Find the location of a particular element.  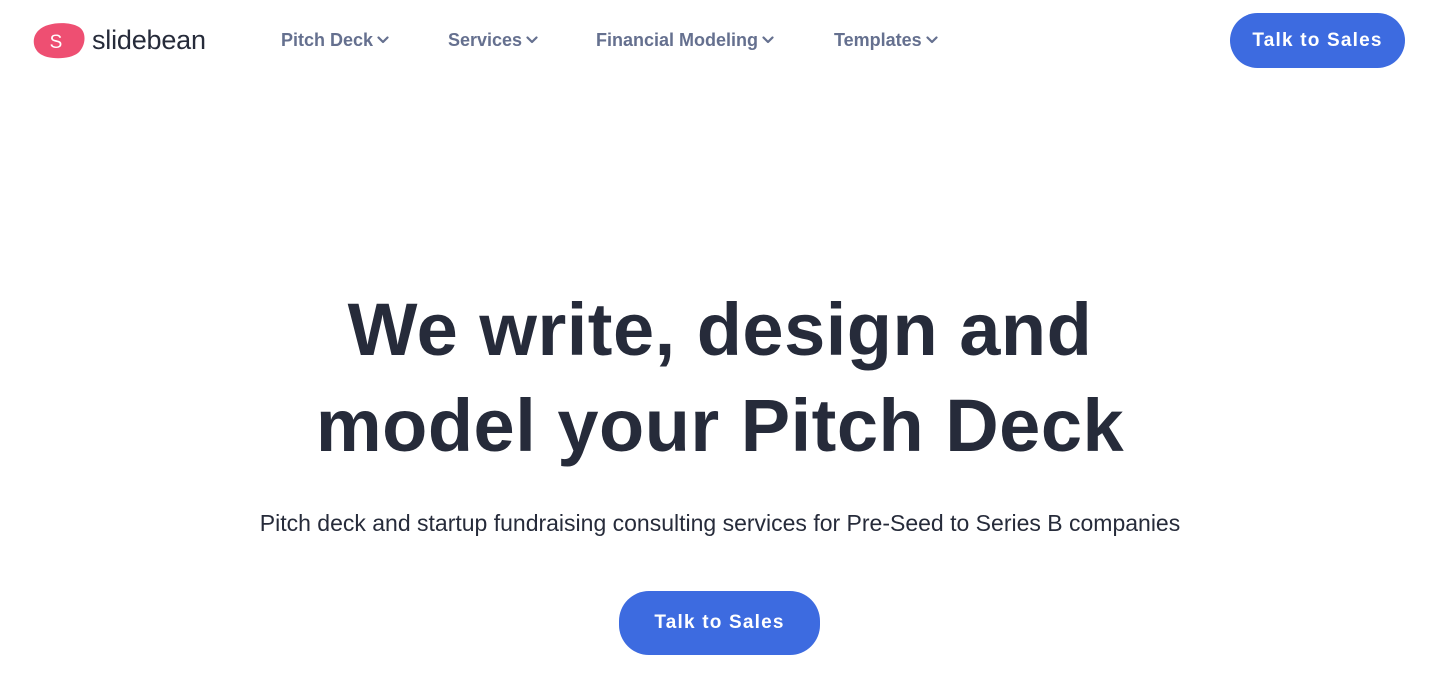

nav-item-templates: Templates is located at coordinates (886, 40).